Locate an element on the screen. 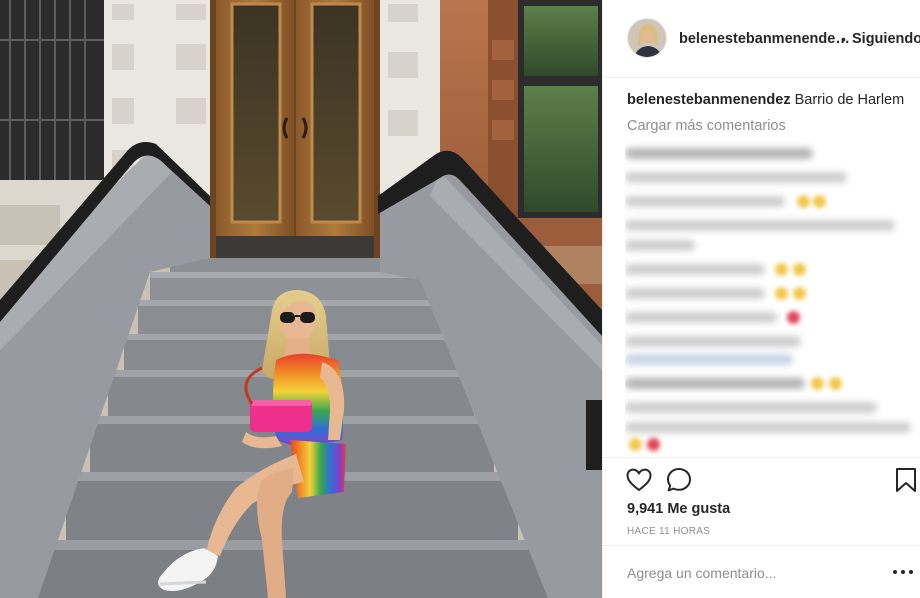  caption-text: Barrio de Harlem is located at coordinates (849, 100).